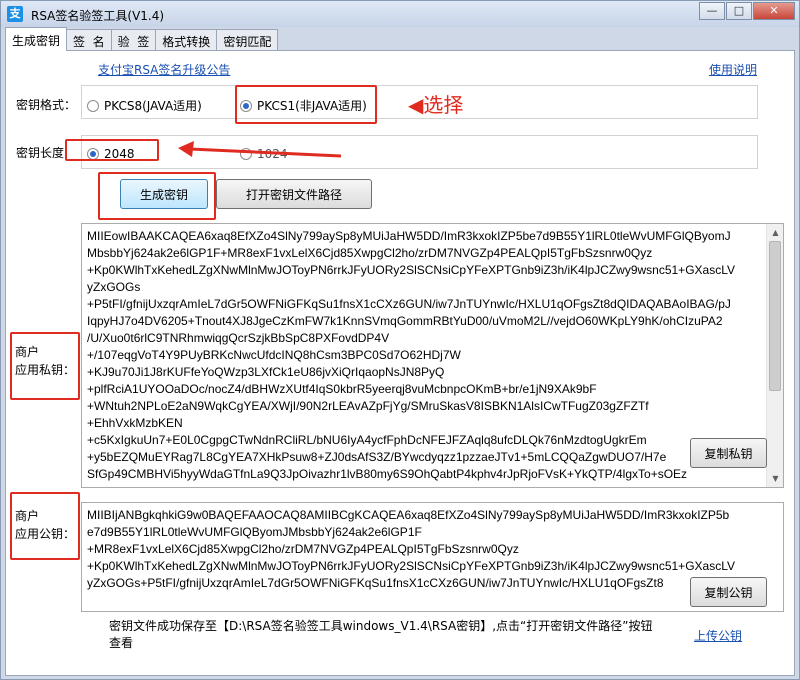 The height and width of the screenshot is (680, 800). I want to click on close-button: ✕, so click(774, 11).